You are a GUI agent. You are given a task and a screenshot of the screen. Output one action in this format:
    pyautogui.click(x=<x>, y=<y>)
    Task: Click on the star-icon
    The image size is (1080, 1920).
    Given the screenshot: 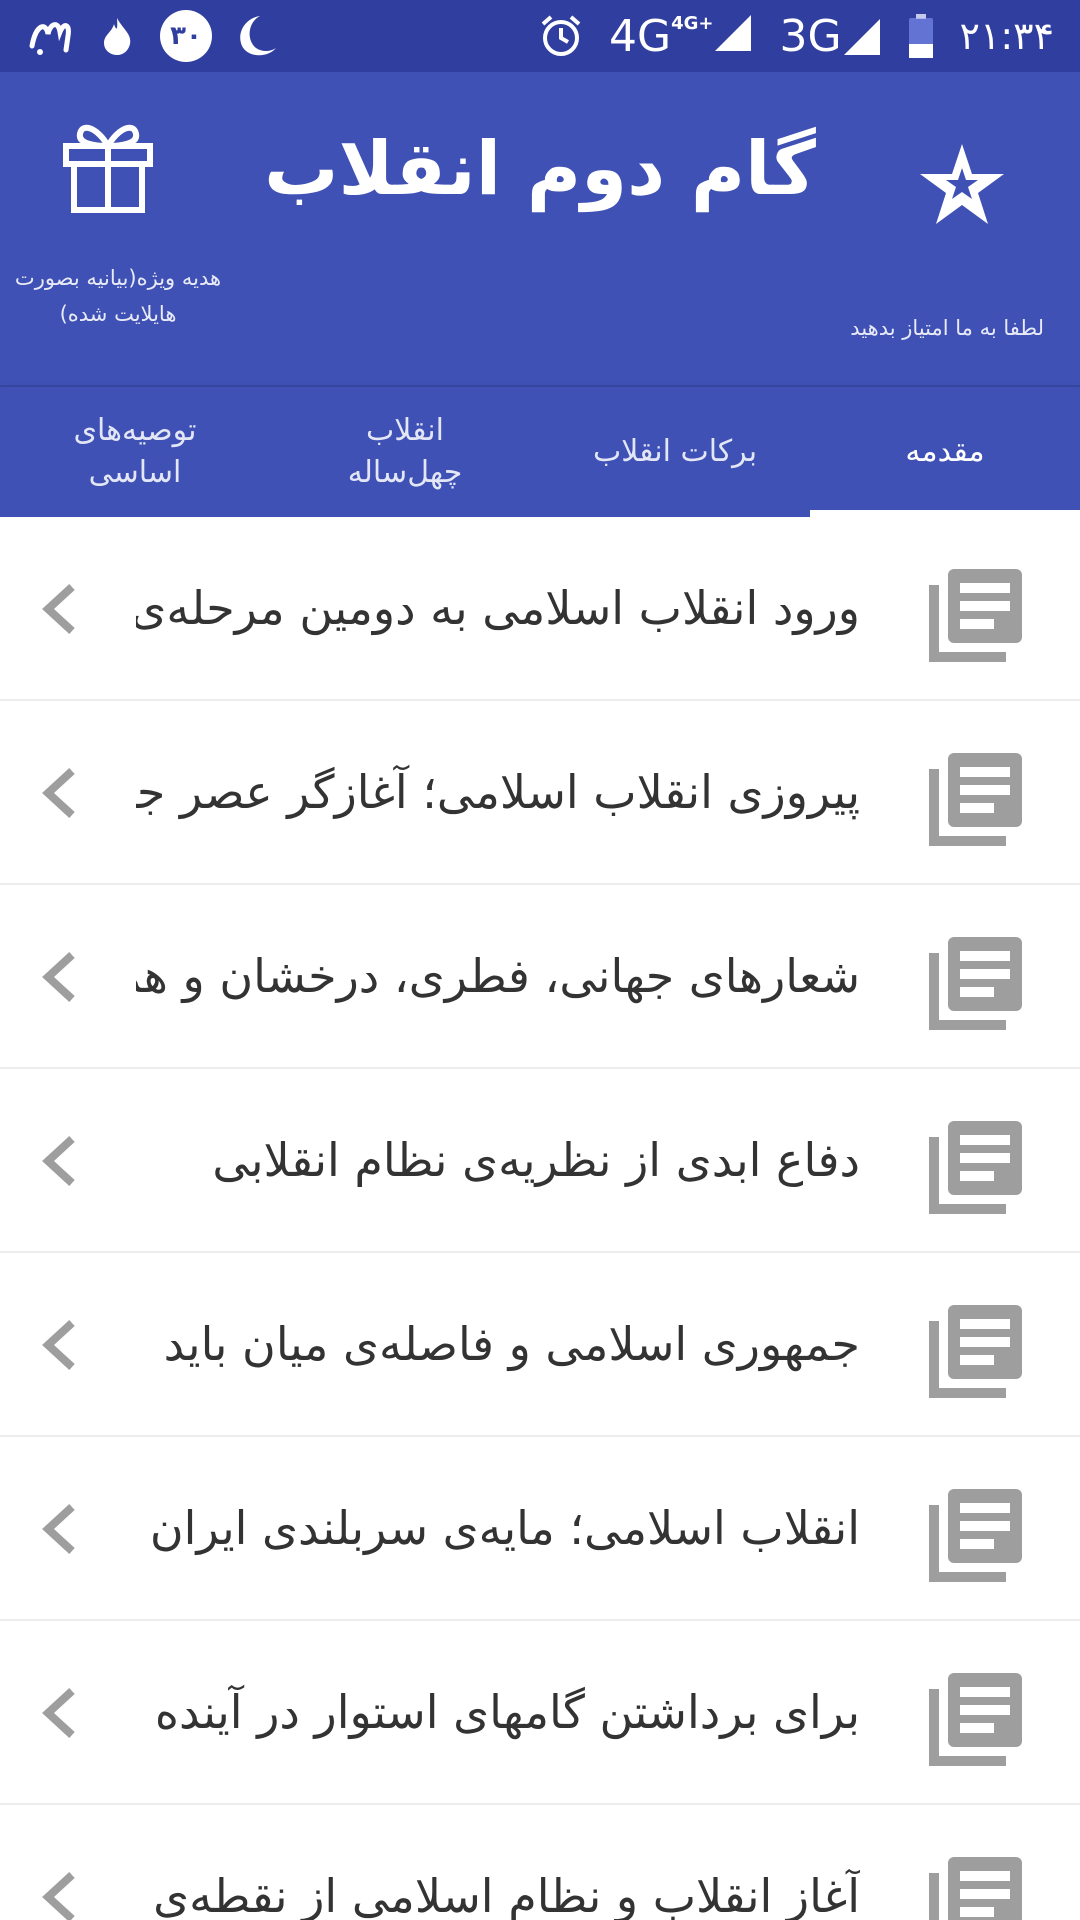 What is the action you would take?
    pyautogui.click(x=962, y=184)
    